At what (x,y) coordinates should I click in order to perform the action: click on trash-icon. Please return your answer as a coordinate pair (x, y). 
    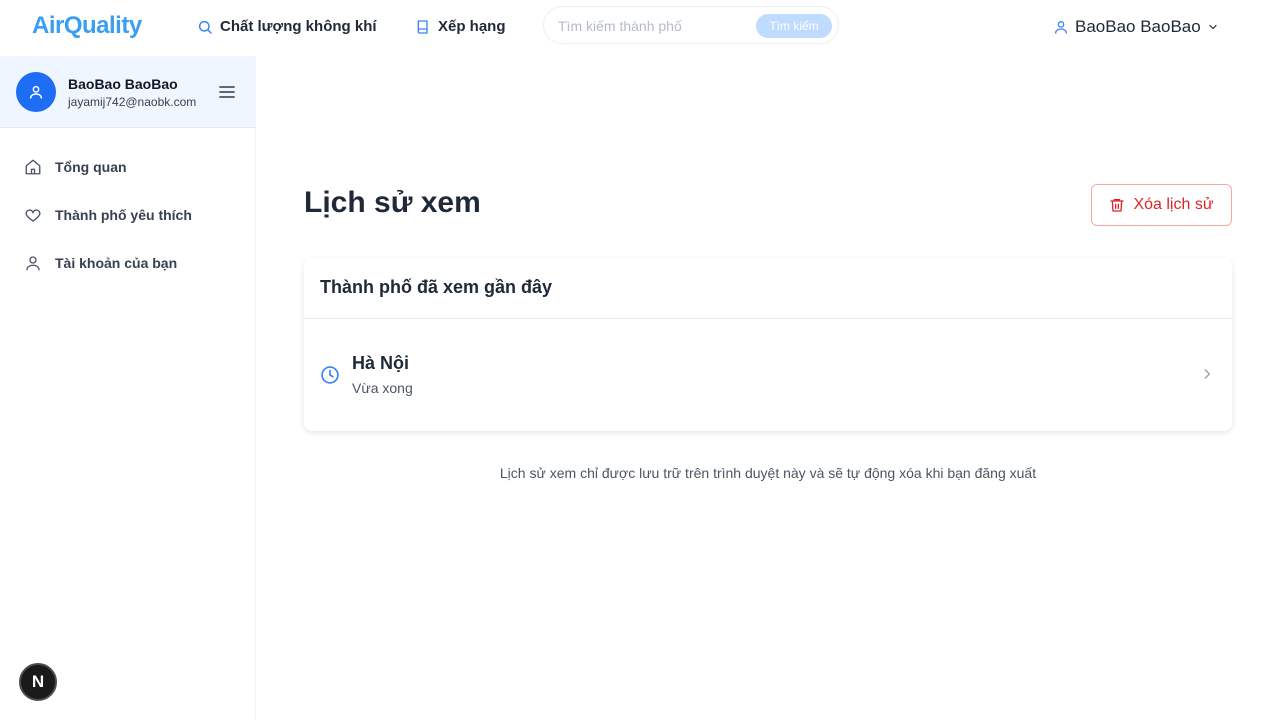
    Looking at the image, I should click on (1117, 205).